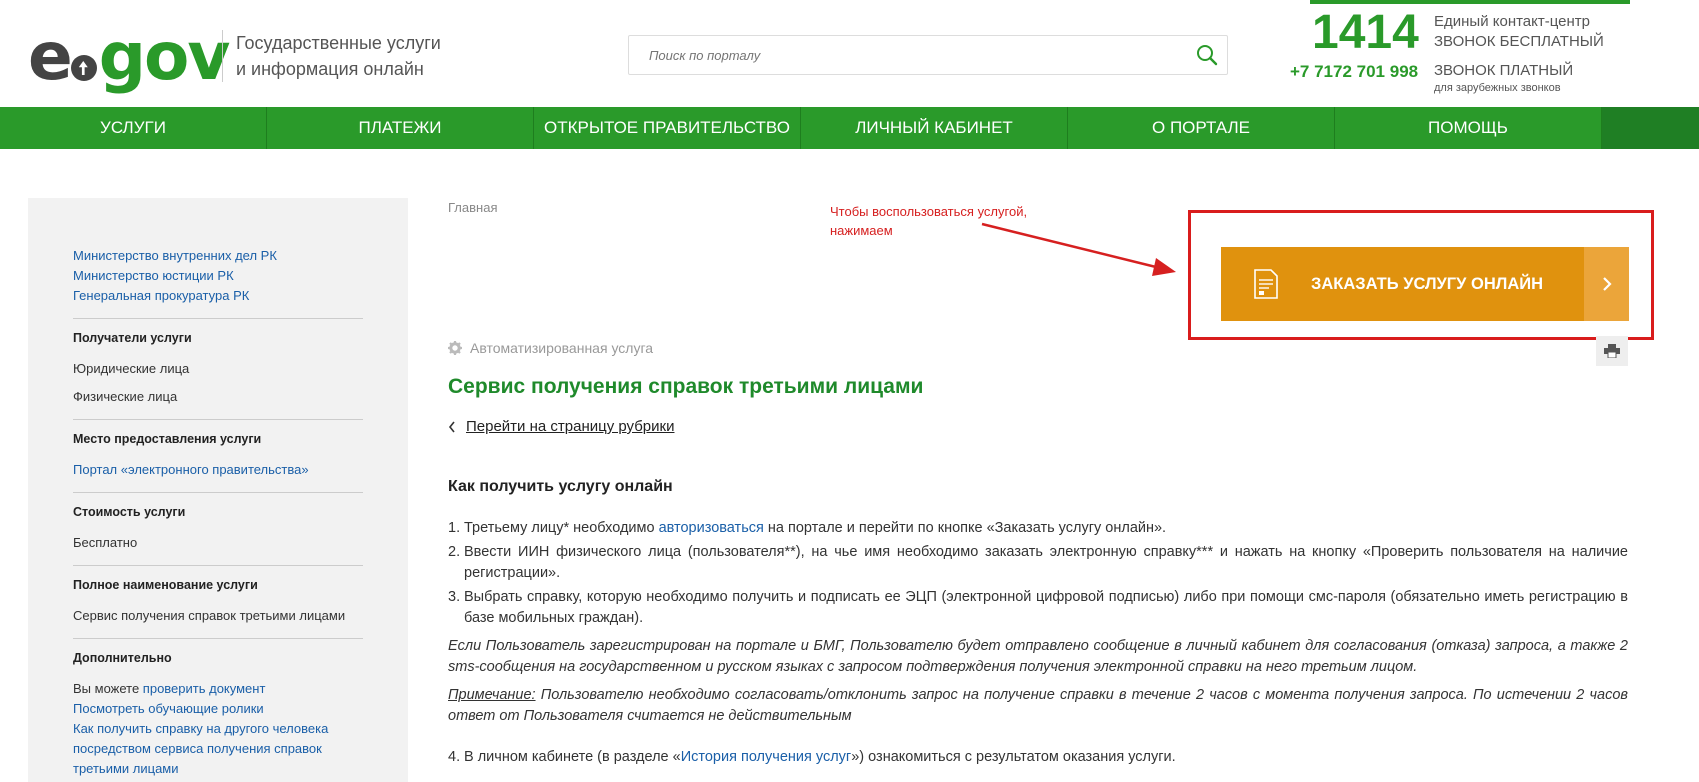 The width and height of the screenshot is (1699, 782). What do you see at coordinates (686, 386) in the screenshot?
I see `page-title: Сервис получения справок третьими лицами` at bounding box center [686, 386].